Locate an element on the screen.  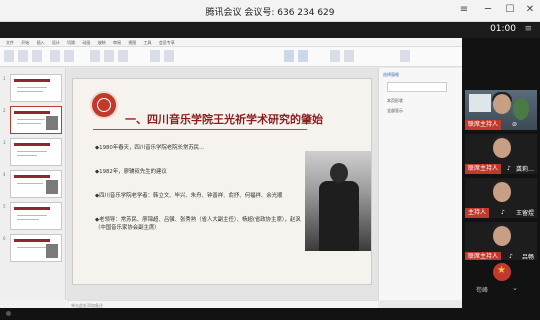
menu-item: 文件 is located at coordinates (10, 42).